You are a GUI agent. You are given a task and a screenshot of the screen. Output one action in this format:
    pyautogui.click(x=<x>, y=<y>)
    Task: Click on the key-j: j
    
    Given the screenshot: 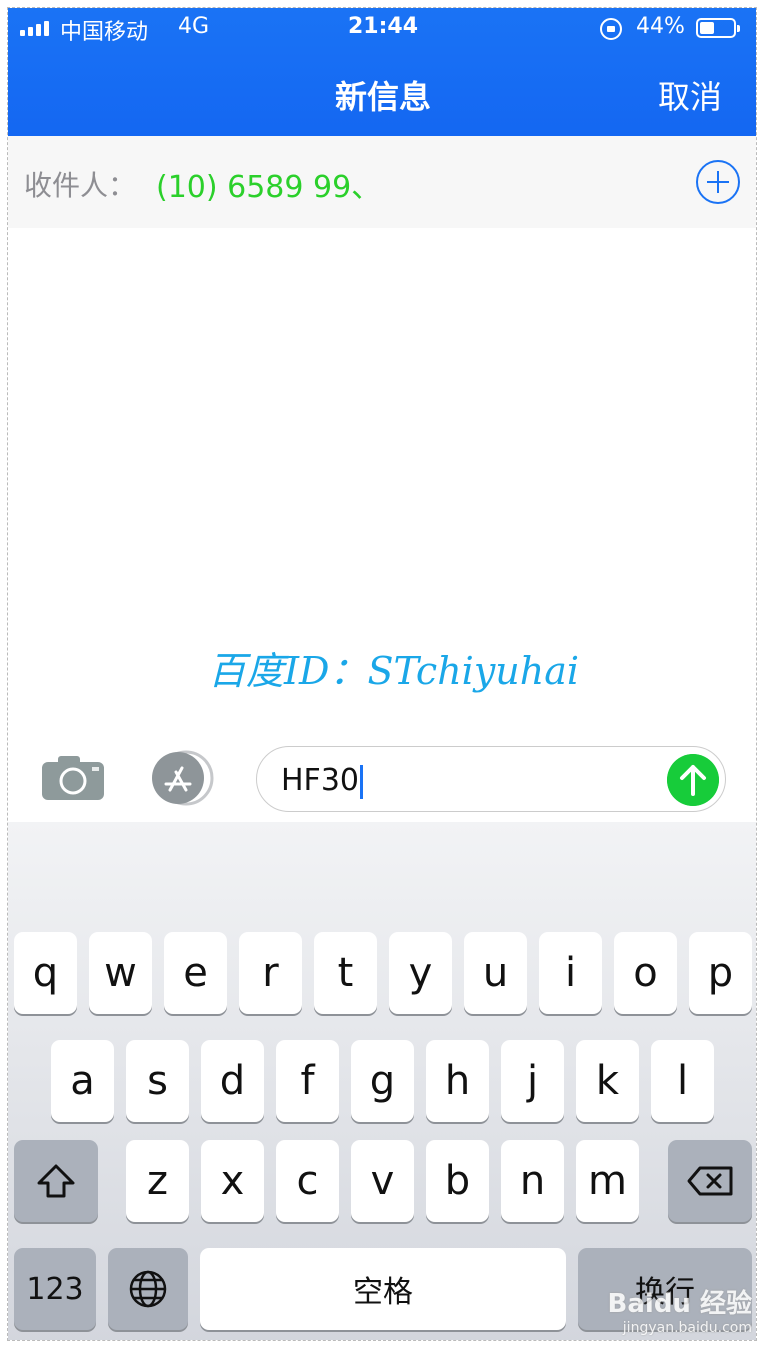 What is the action you would take?
    pyautogui.click(x=532, y=1081)
    